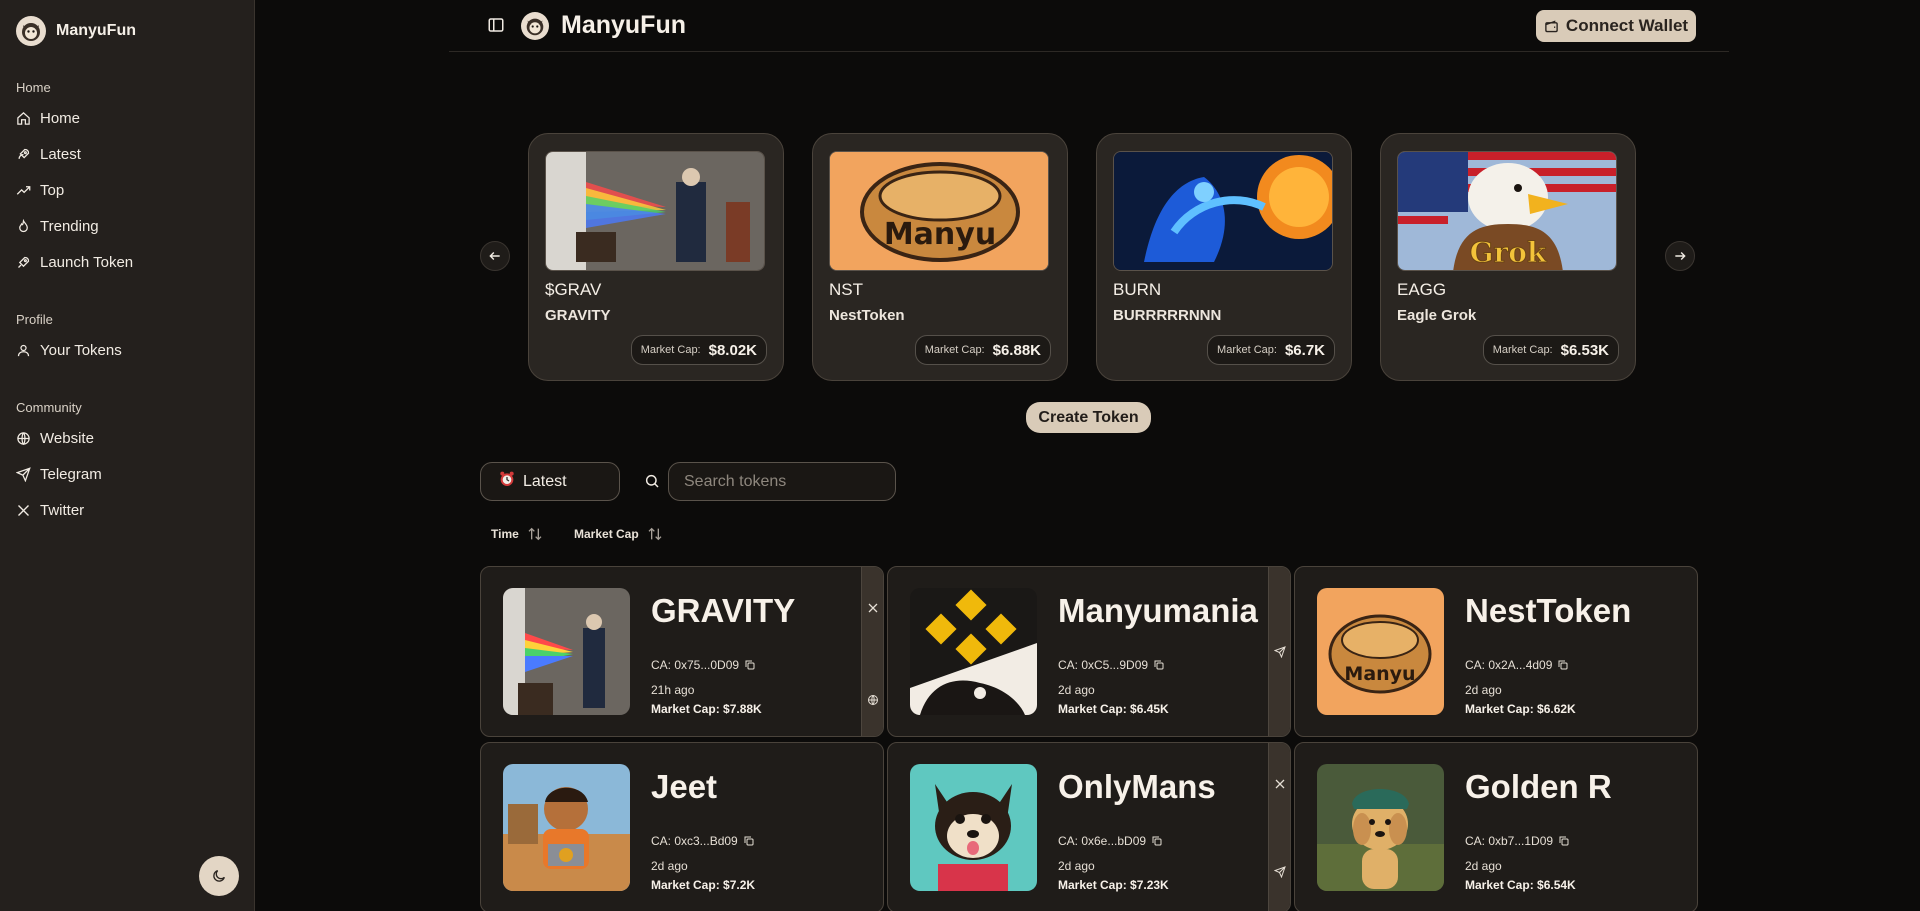 Image resolution: width=1920 pixels, height=911 pixels. Describe the element at coordinates (496, 25) in the screenshot. I see `sidebar-toggle-icon` at that location.